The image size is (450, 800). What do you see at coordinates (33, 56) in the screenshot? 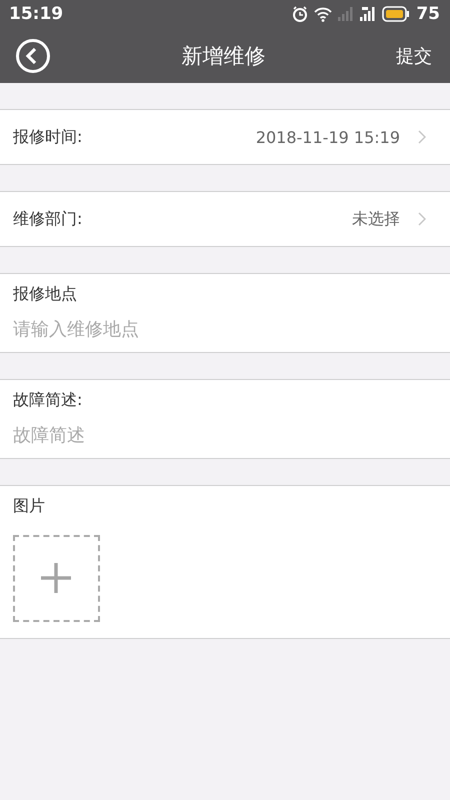
I see `back-button` at bounding box center [33, 56].